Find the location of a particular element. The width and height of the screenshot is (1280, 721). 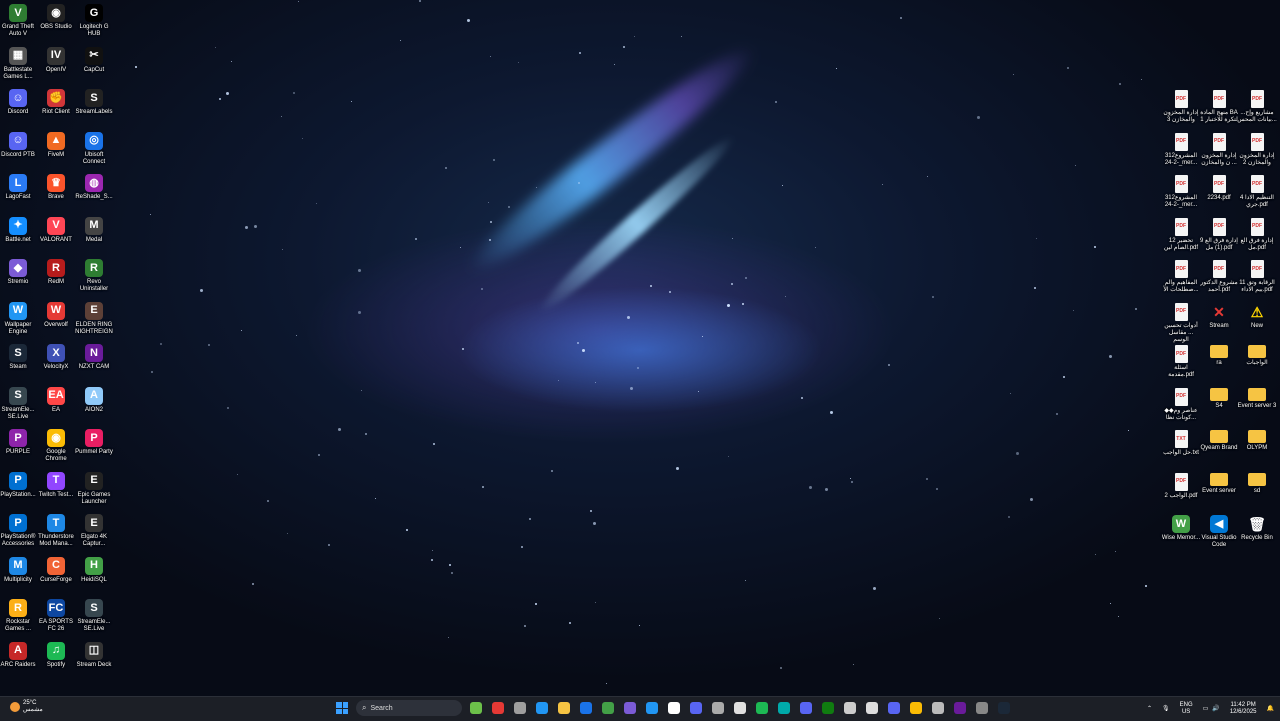

desktop-icon: P PURPLE is located at coordinates (19, 442).